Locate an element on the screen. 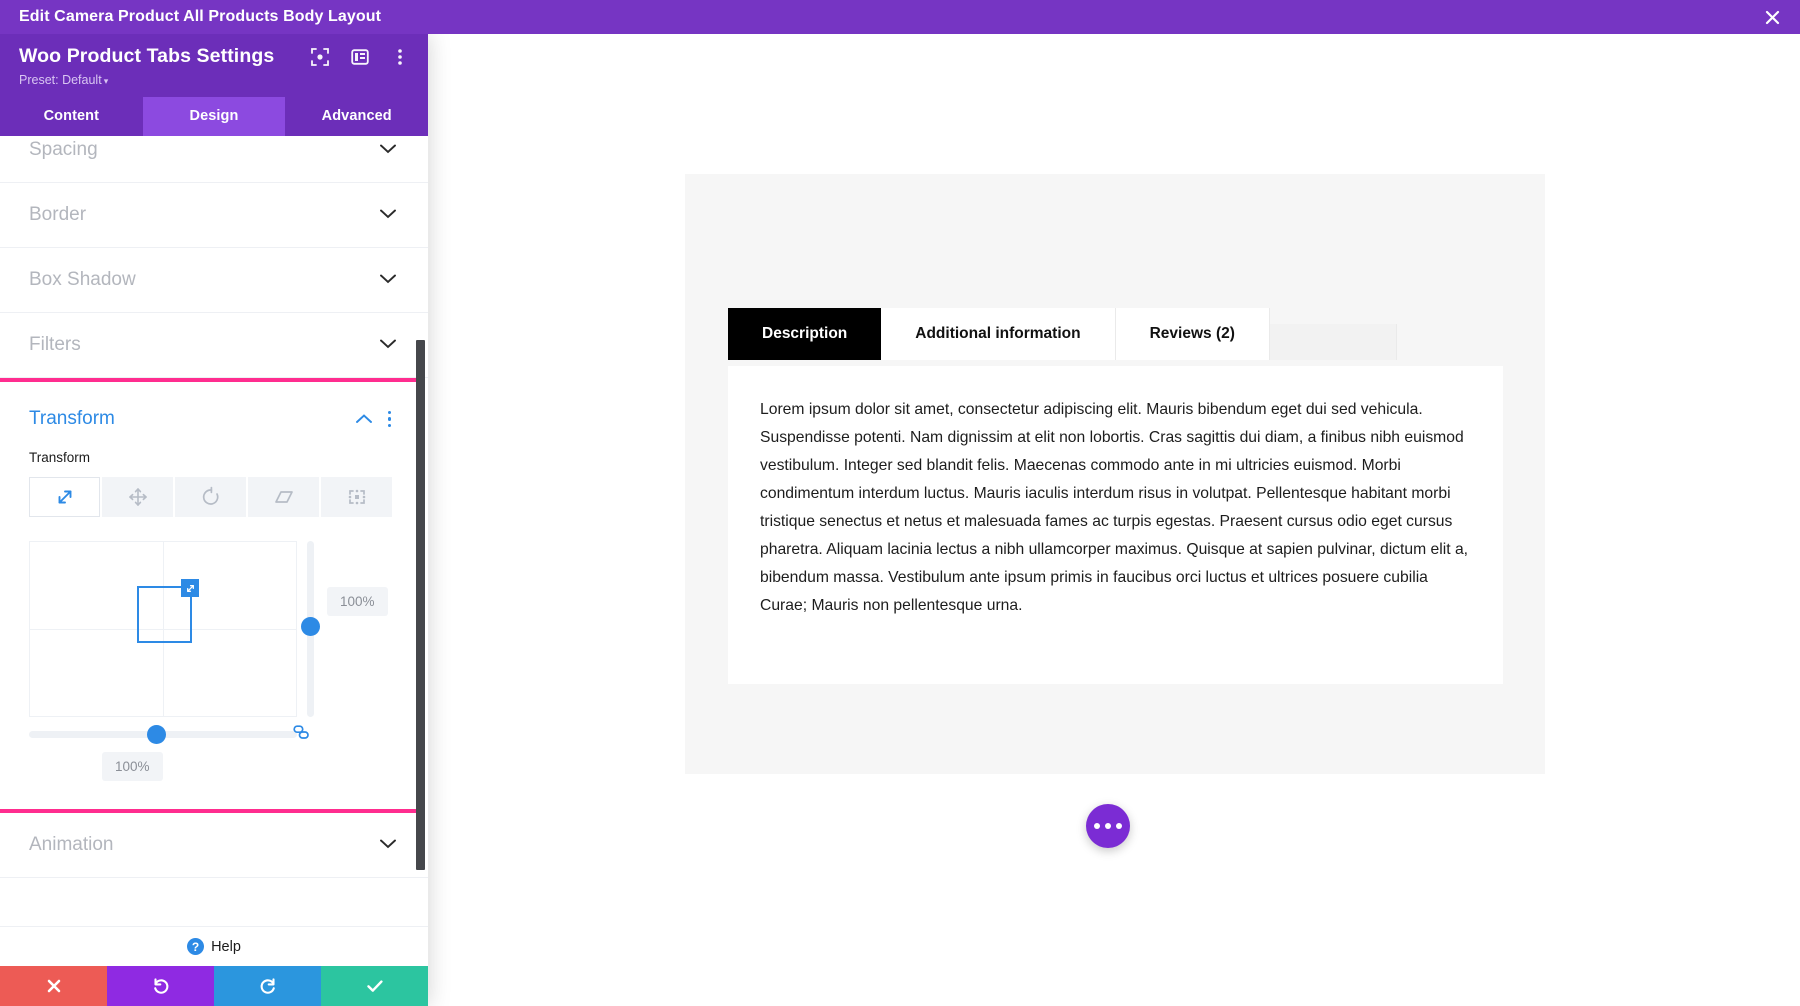 This screenshot has height=1006, width=1800. floating-more-button is located at coordinates (1108, 826).